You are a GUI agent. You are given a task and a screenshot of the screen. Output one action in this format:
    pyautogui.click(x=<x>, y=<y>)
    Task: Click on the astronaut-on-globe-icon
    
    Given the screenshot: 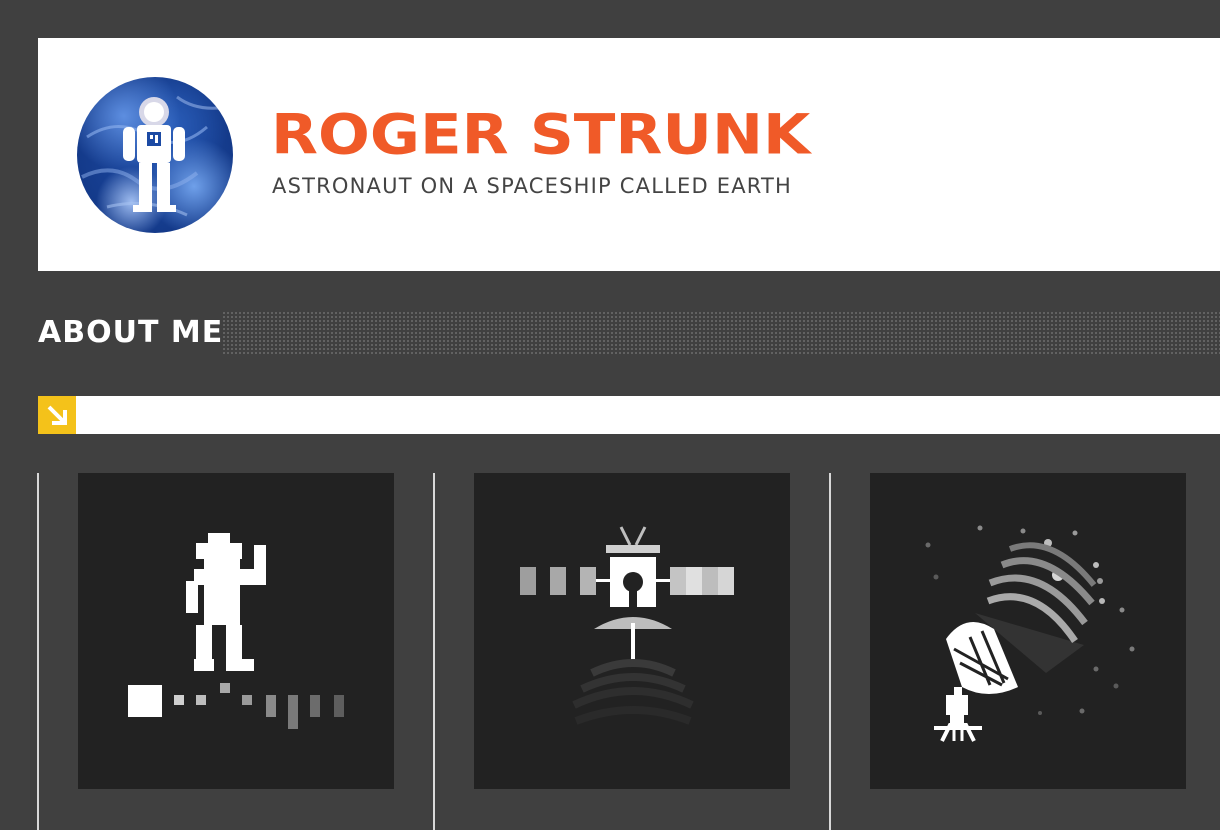 What is the action you would take?
    pyautogui.click(x=155, y=155)
    